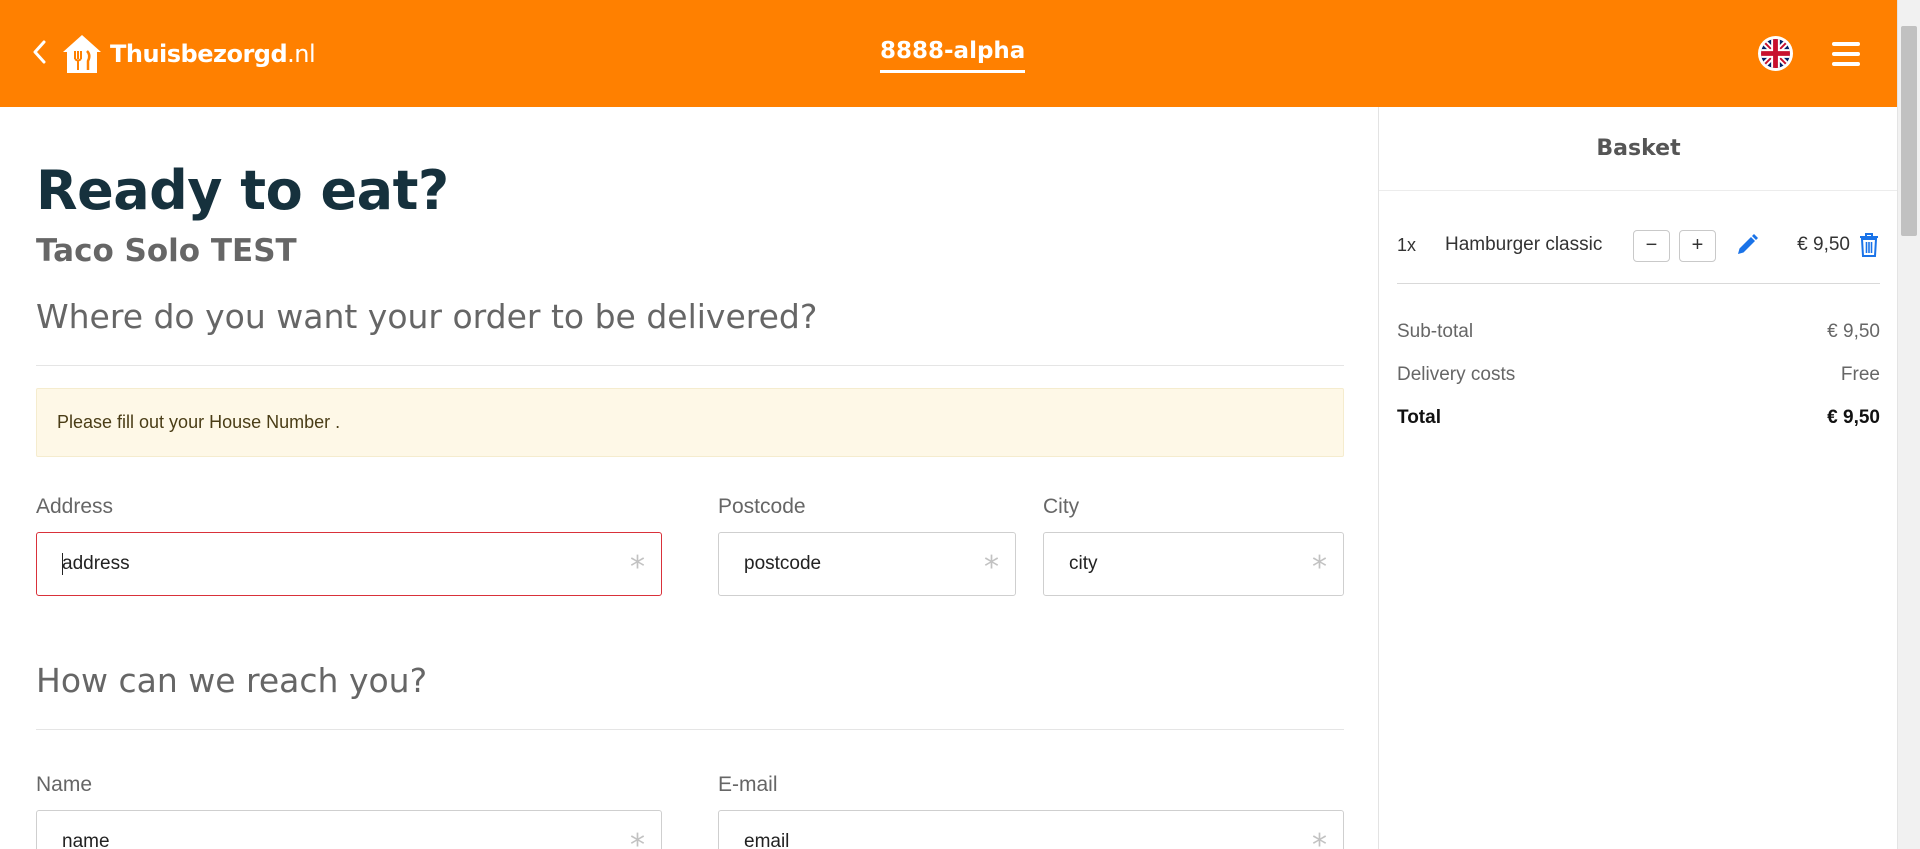  I want to click on address-label: Address, so click(75, 506).